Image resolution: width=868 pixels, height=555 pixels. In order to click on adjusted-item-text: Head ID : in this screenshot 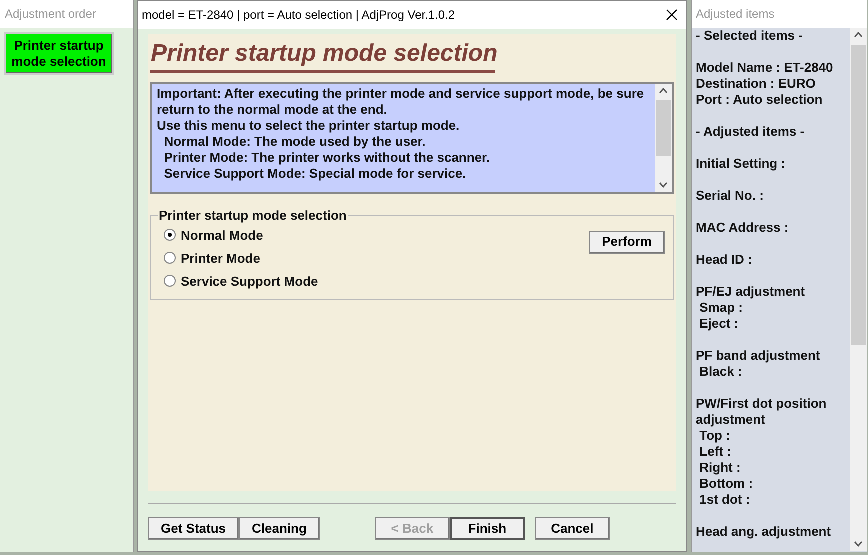, I will do `click(725, 260)`.